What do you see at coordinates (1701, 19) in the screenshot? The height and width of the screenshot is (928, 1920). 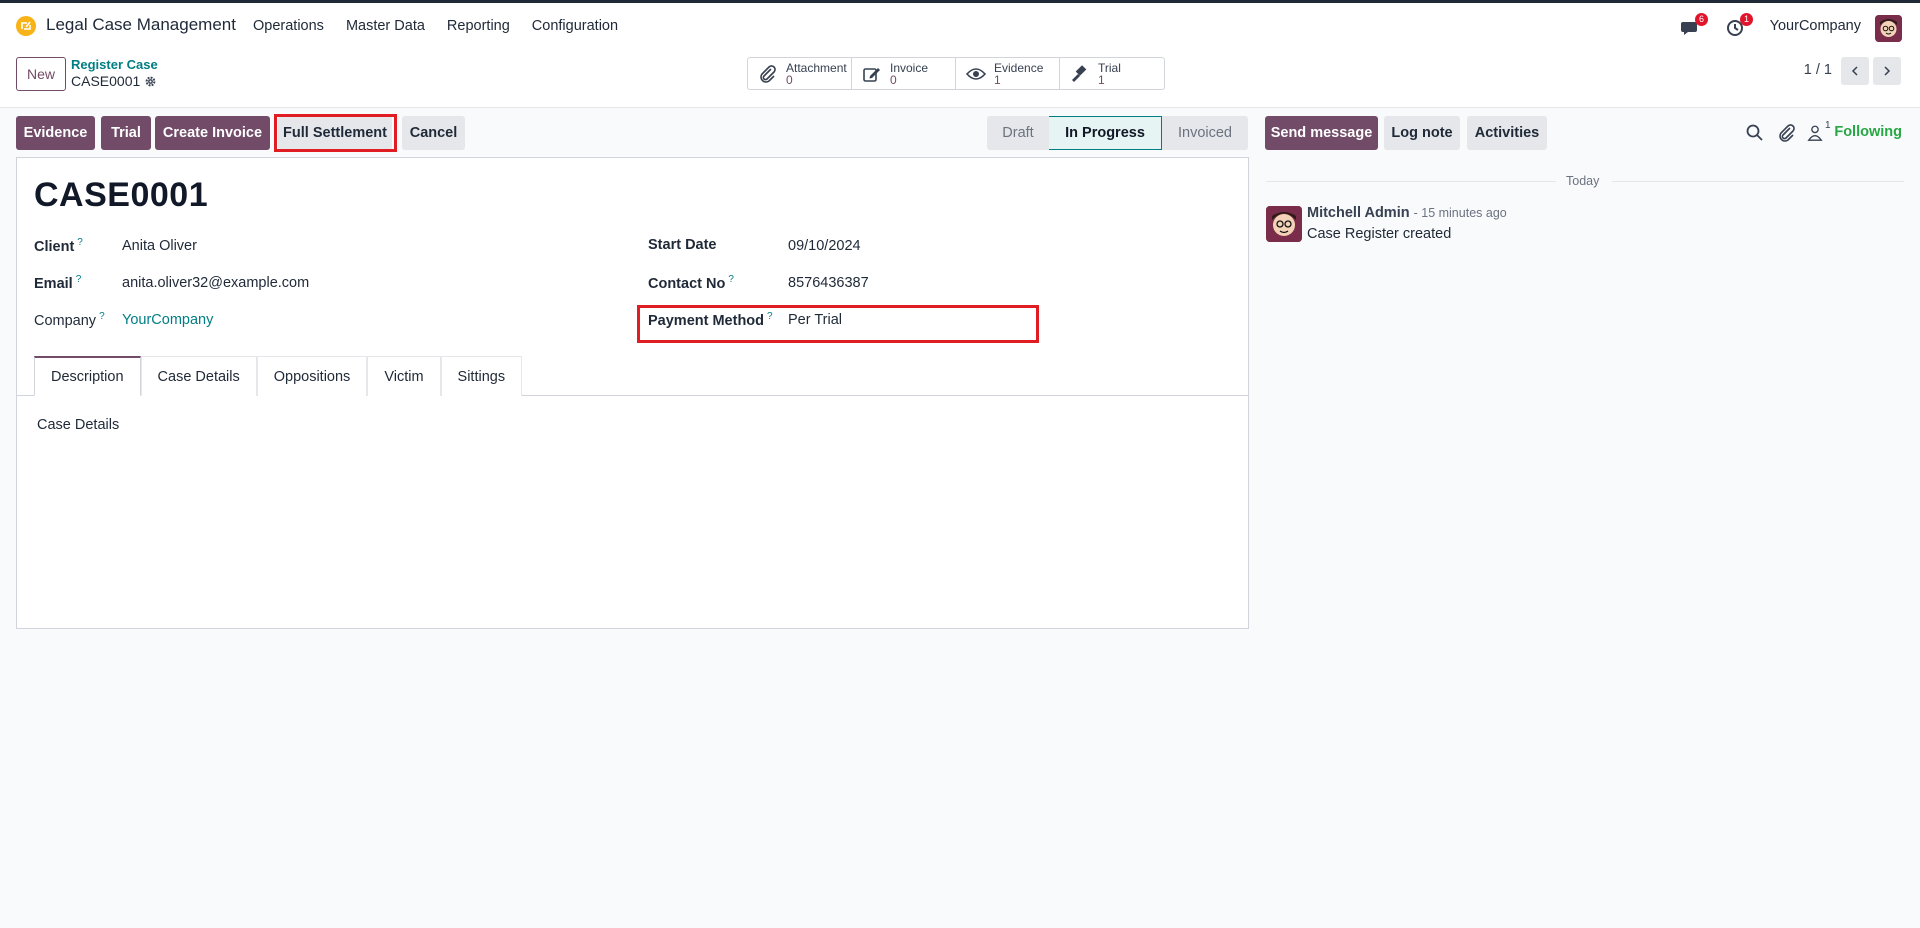 I see `messages-badge: 6` at bounding box center [1701, 19].